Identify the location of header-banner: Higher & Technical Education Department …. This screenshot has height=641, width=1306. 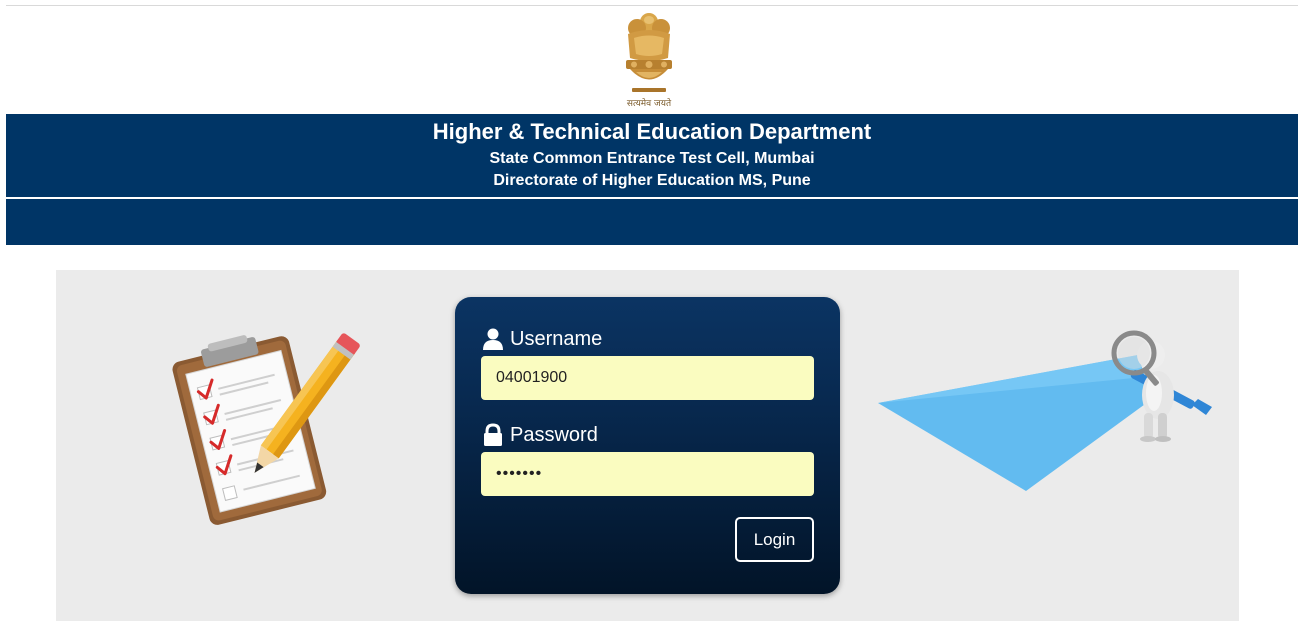
(652, 155).